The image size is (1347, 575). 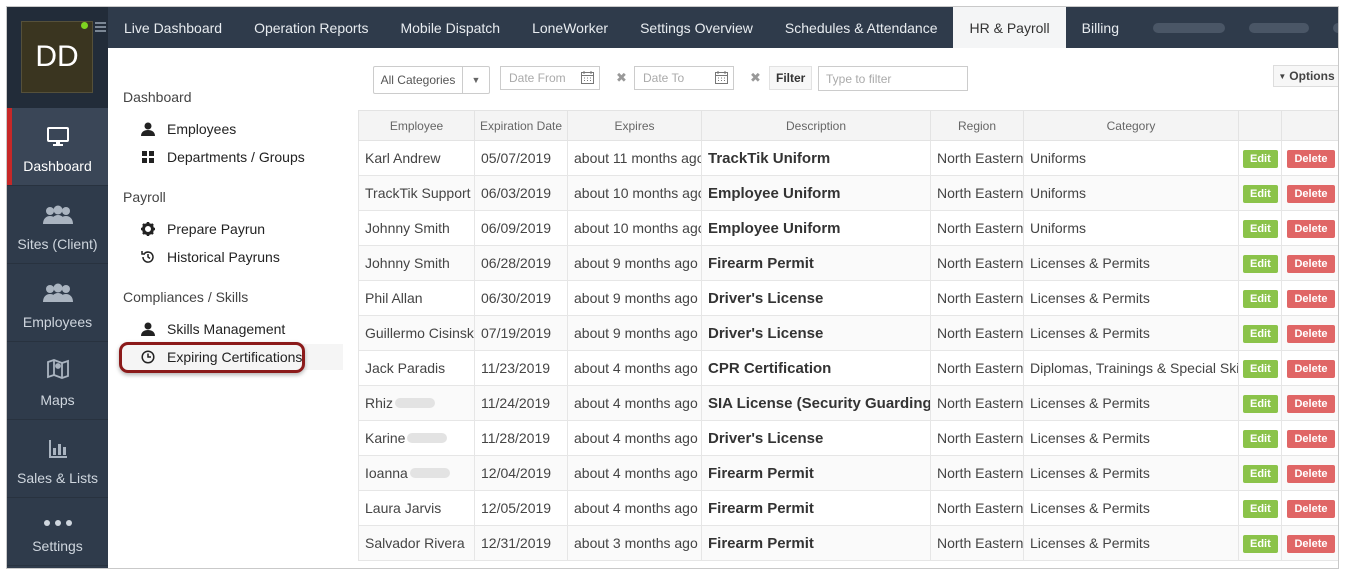 I want to click on expiration-date-cell: 05/07/2019, so click(x=521, y=158).